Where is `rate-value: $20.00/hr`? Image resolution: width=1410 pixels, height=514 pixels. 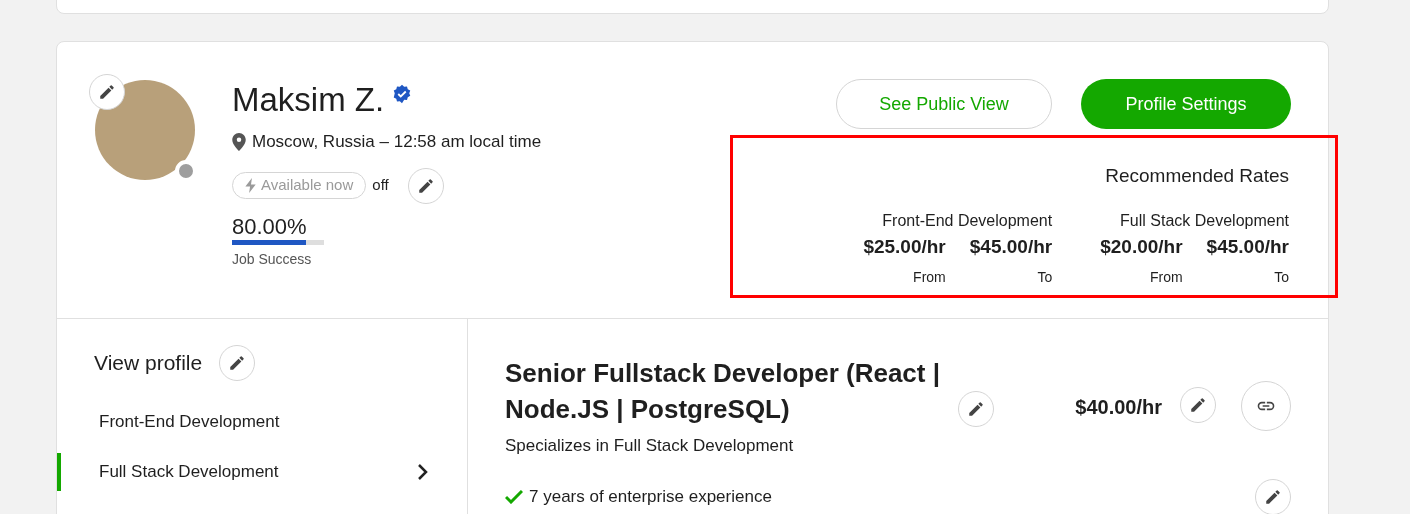 rate-value: $20.00/hr is located at coordinates (1141, 246).